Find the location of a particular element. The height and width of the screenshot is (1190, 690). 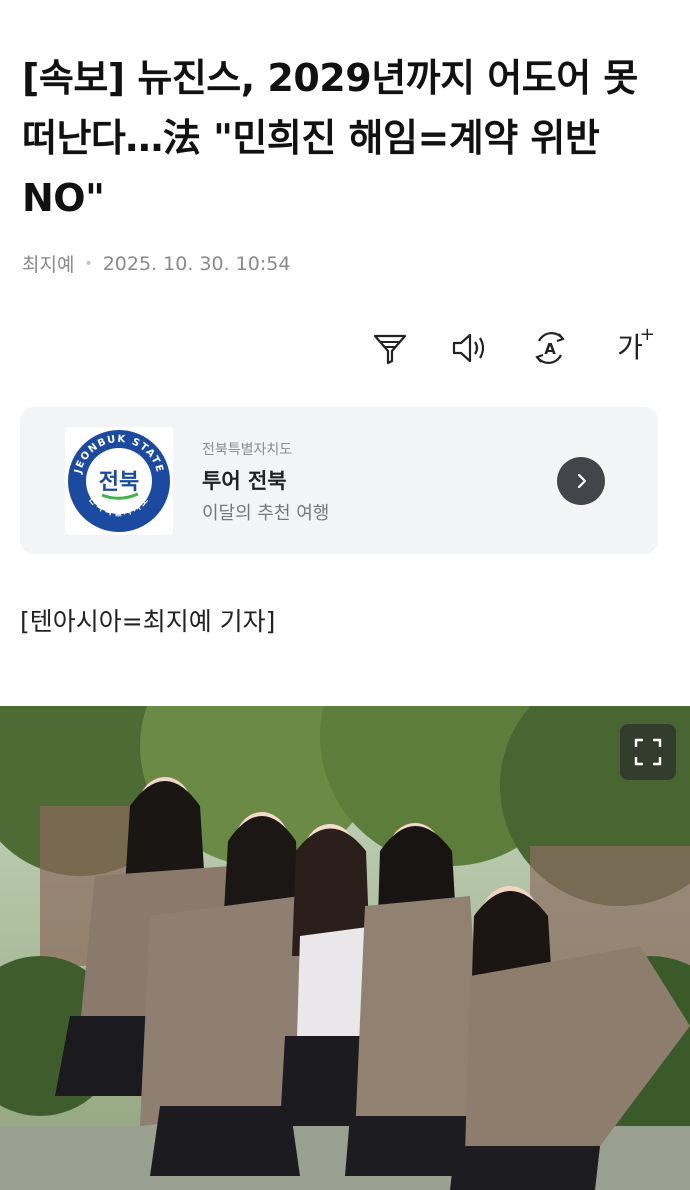

article-toolbar: A 가 + is located at coordinates (512, 347).